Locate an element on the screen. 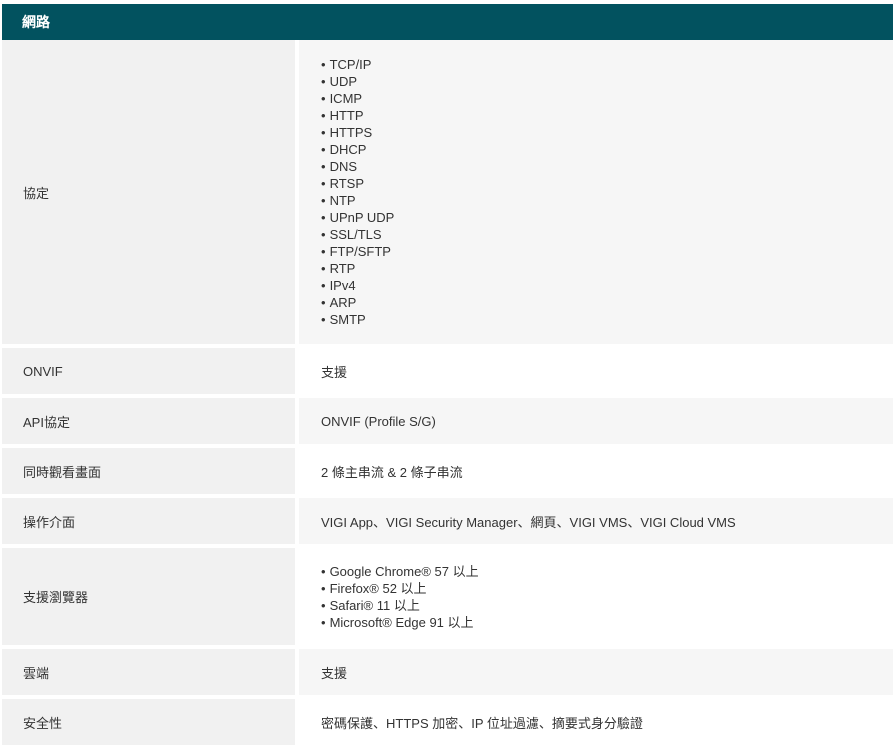 The width and height of the screenshot is (893, 754). spec-label: 協定 is located at coordinates (150, 192).